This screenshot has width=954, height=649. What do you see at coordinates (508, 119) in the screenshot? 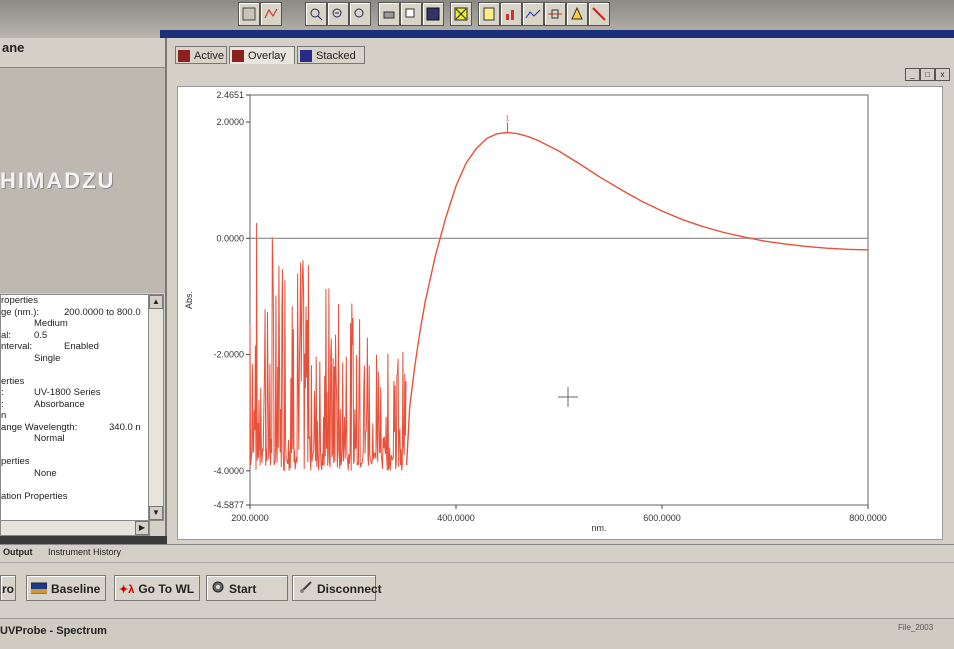
I see `peak-label: 1` at bounding box center [508, 119].